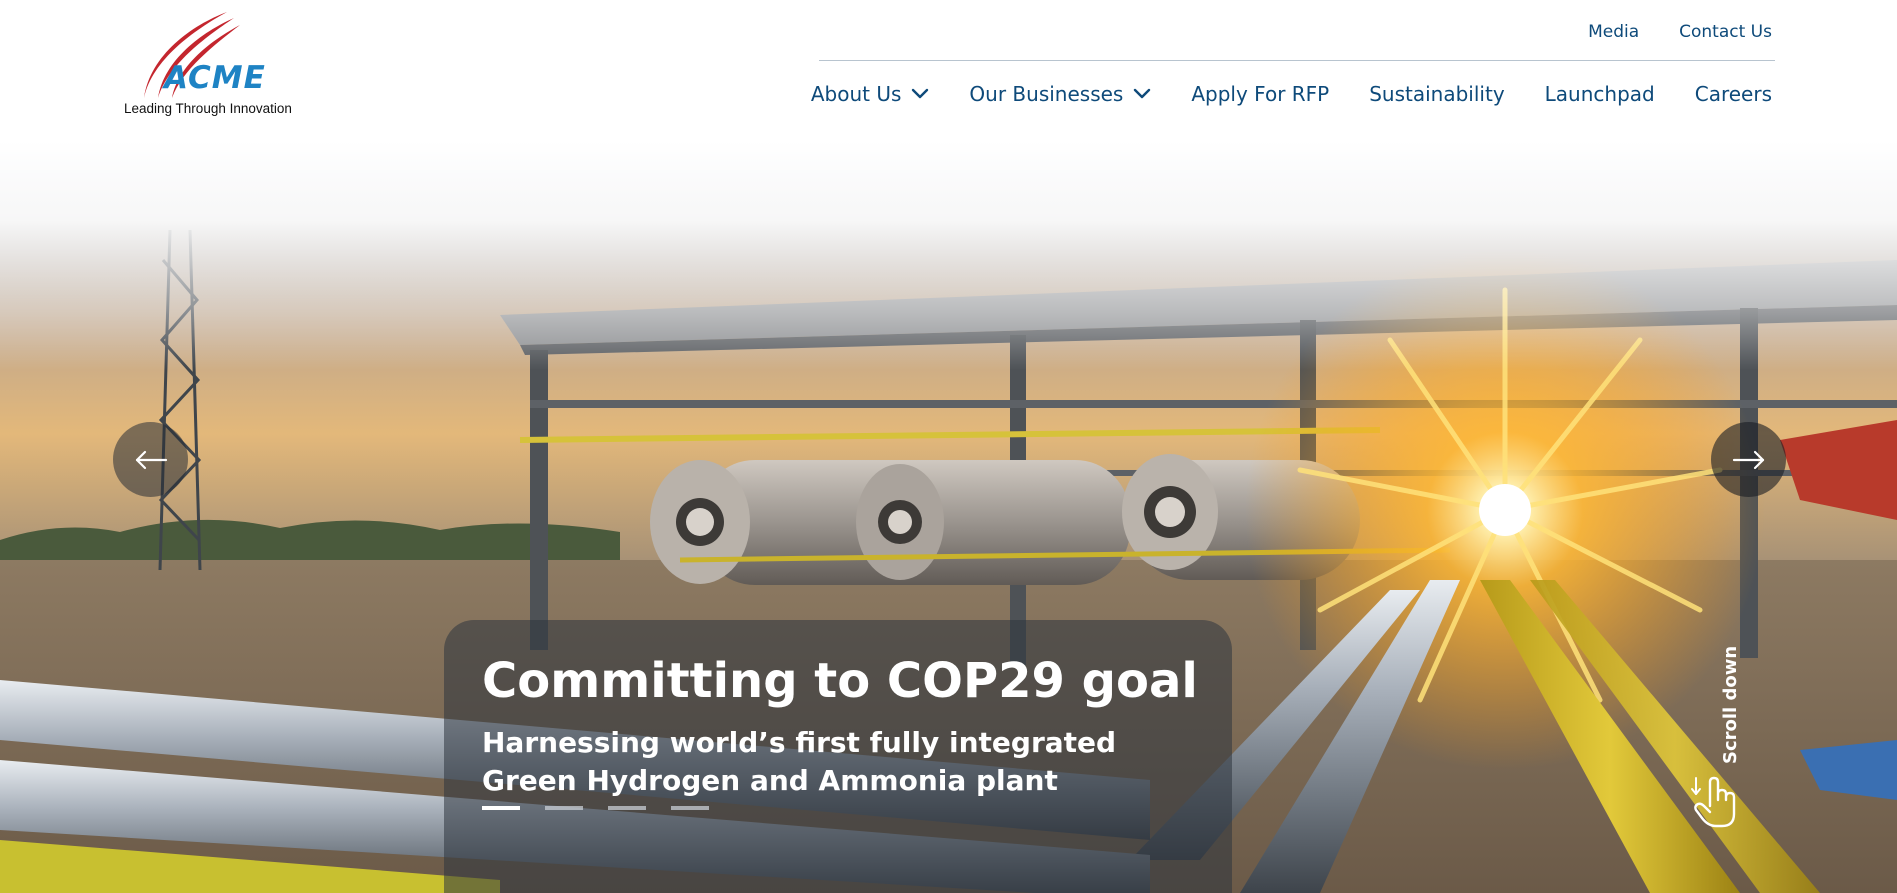 Image resolution: width=1897 pixels, height=893 pixels. I want to click on contact-us-link: Contact Us, so click(1725, 32).